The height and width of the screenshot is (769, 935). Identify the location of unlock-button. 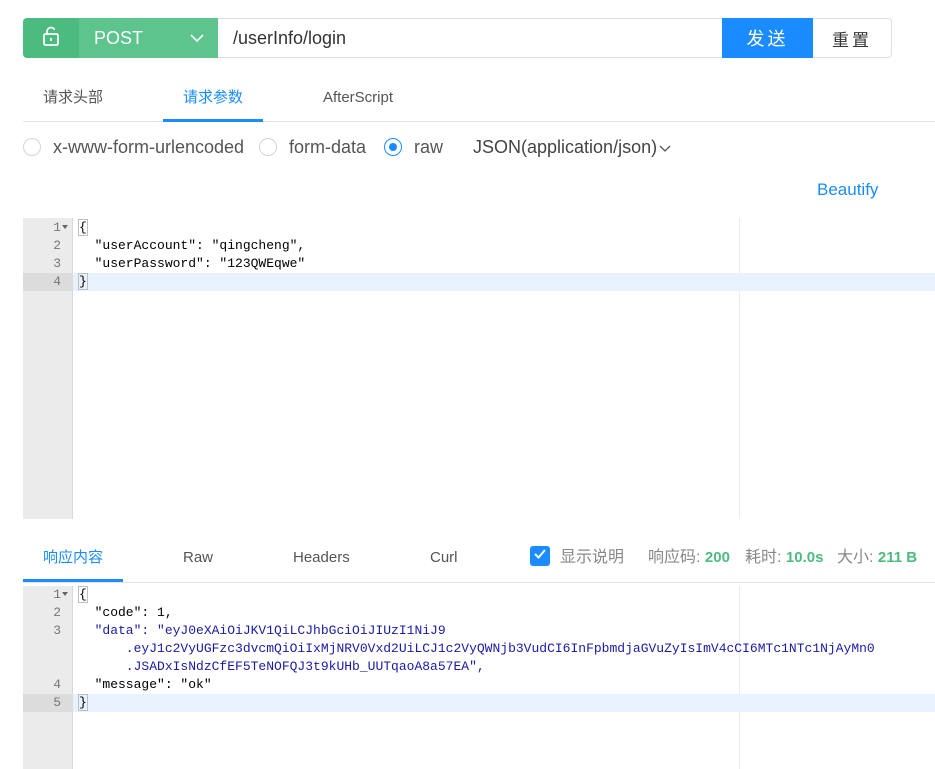
(51, 38).